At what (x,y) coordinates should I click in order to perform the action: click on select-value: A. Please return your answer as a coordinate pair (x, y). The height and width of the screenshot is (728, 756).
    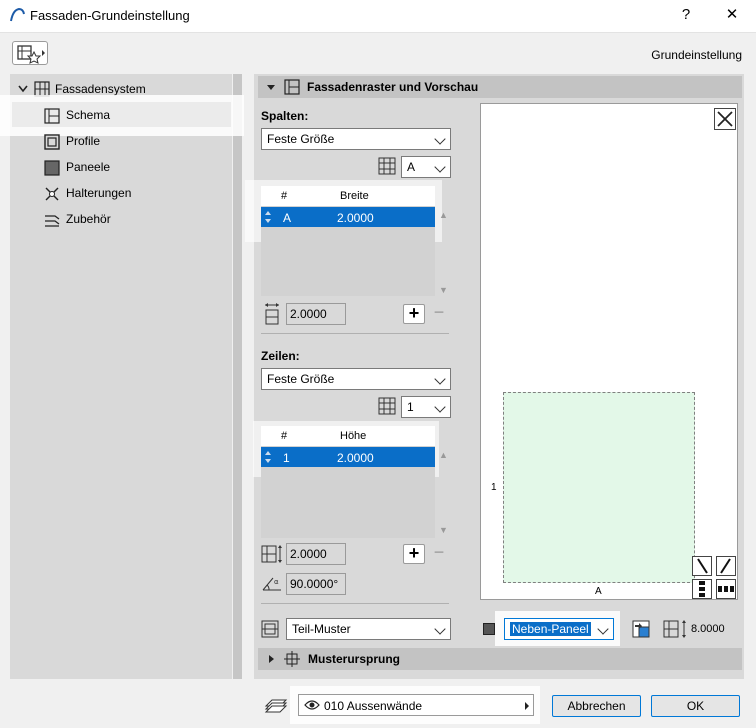
    Looking at the image, I should click on (411, 167).